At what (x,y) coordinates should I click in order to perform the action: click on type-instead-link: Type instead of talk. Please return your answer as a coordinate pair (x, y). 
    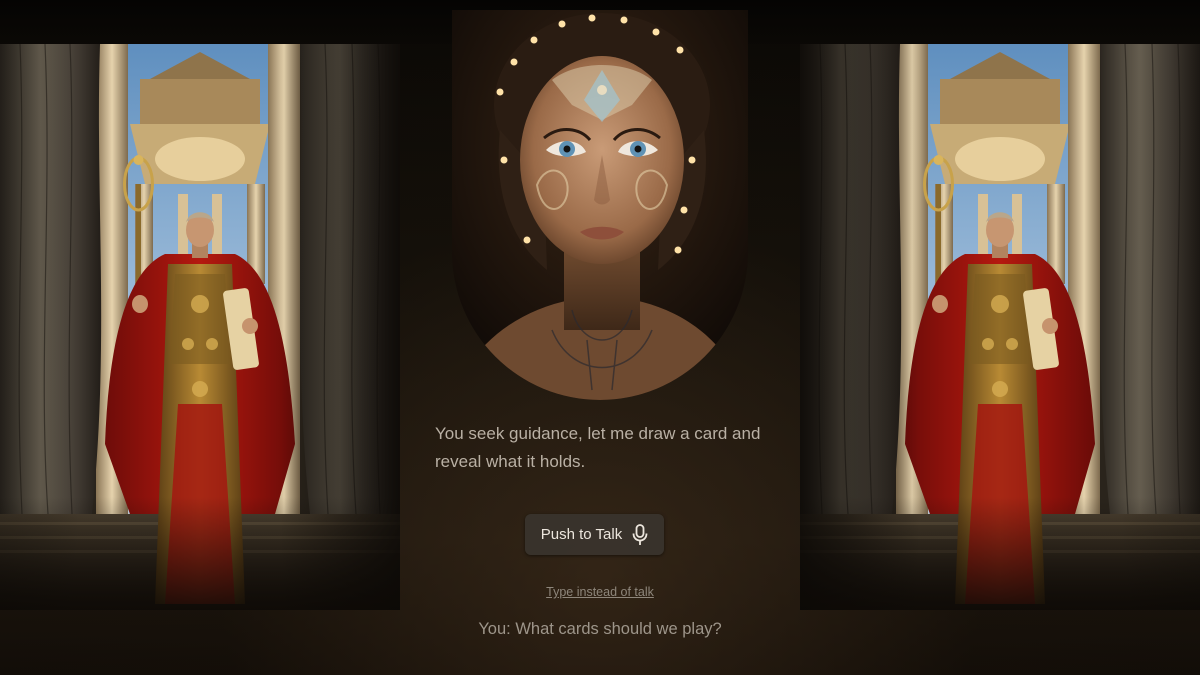
    Looking at the image, I should click on (600, 592).